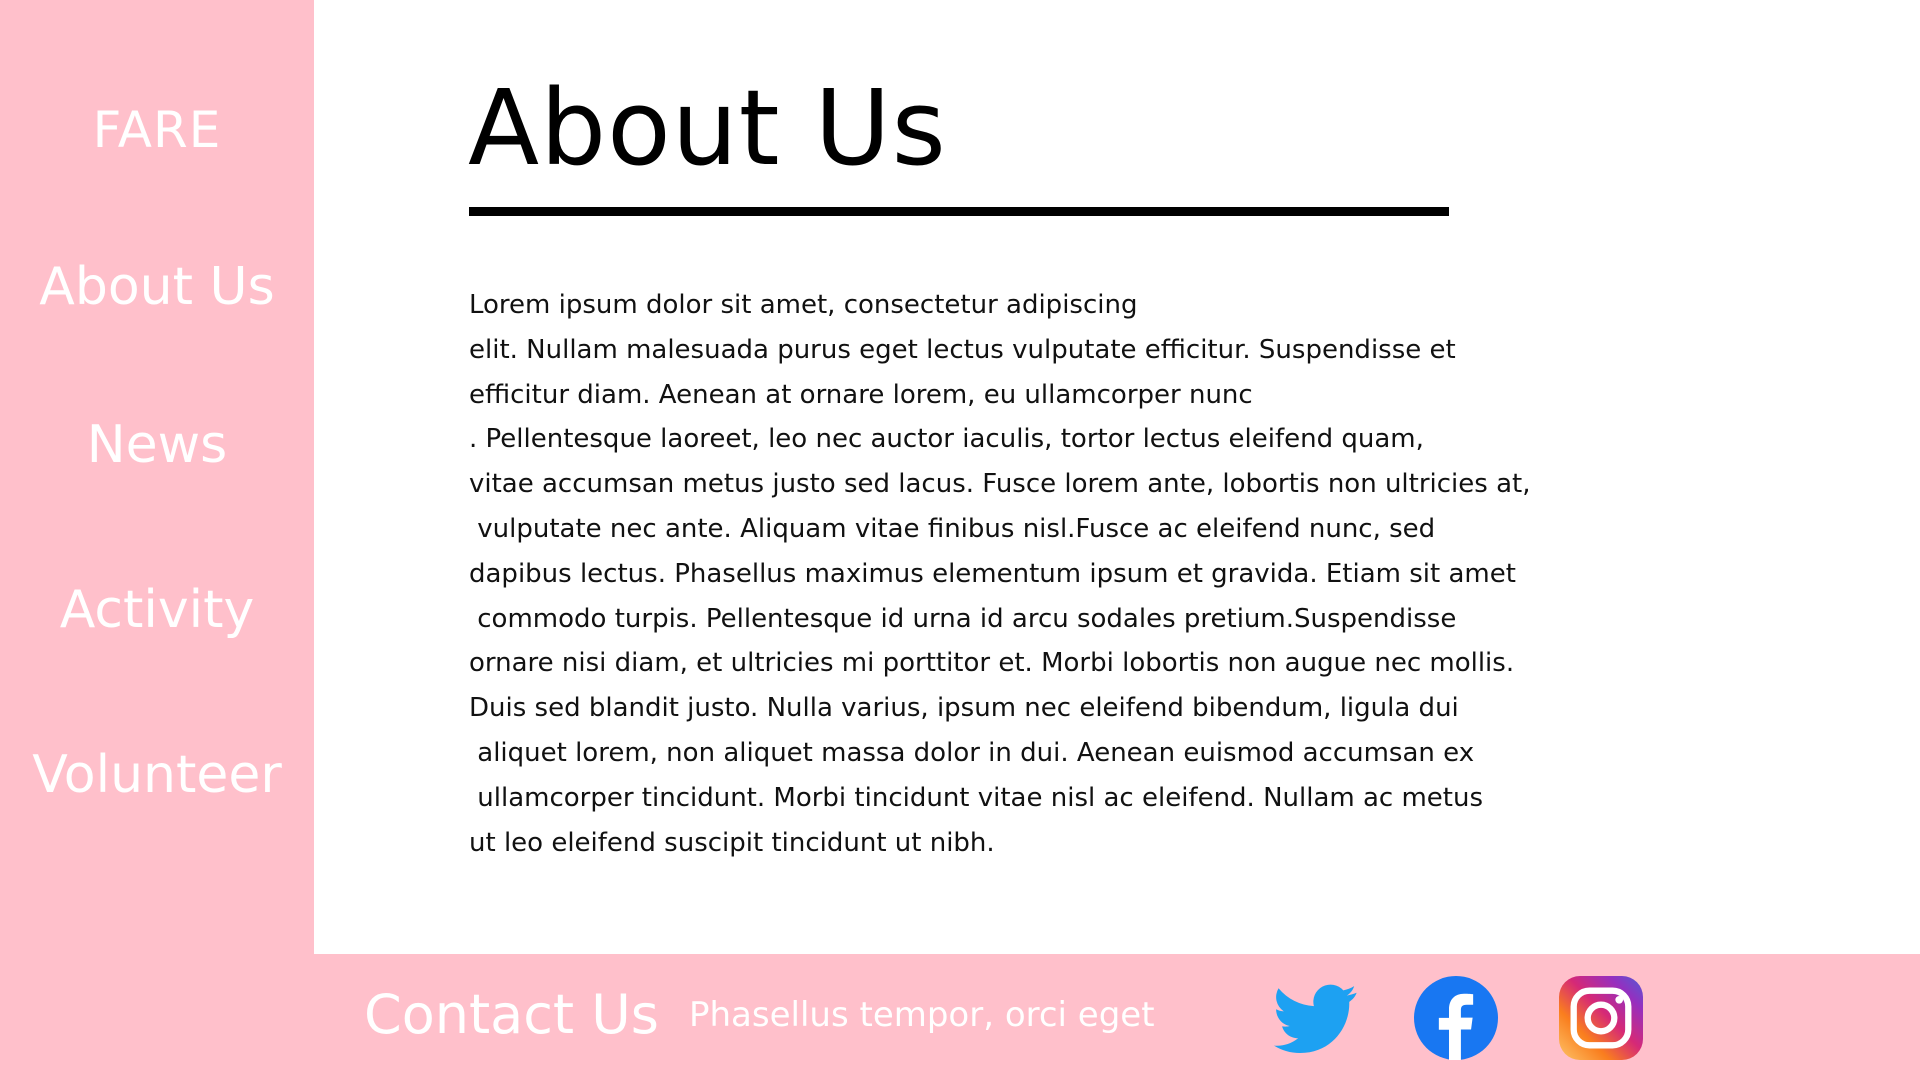 Image resolution: width=1920 pixels, height=1080 pixels. Describe the element at coordinates (157, 610) in the screenshot. I see `sidebar-item-activity: Activity` at that location.